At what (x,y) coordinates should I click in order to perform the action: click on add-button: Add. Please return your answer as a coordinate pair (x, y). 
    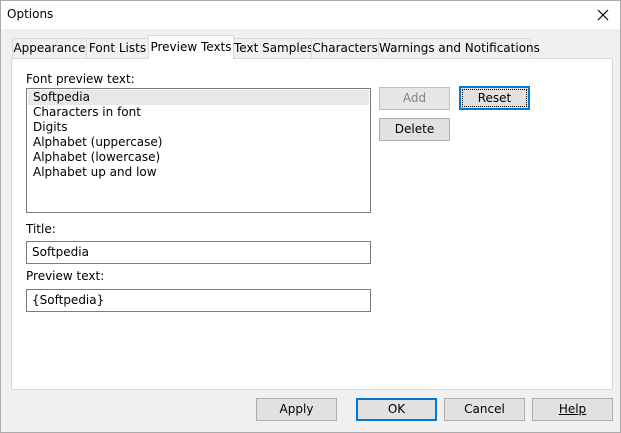
    Looking at the image, I should click on (414, 98).